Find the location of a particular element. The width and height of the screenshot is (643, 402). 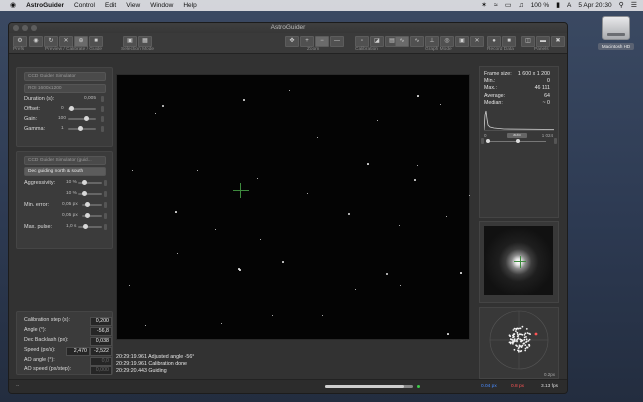

aggressivity-dec-knob is located at coordinates (84, 193).